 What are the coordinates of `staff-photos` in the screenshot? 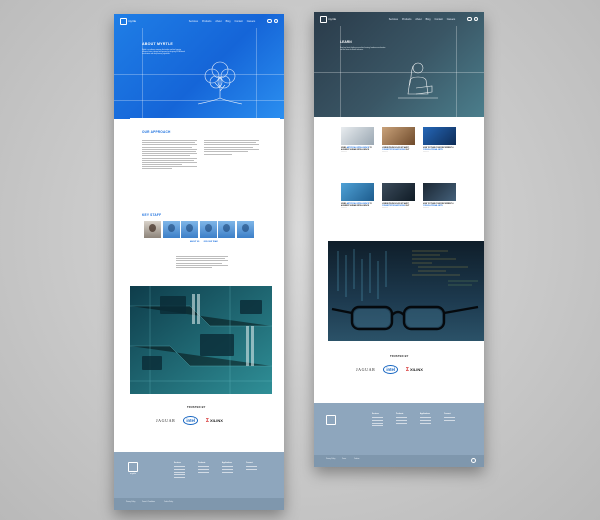 It's located at (199, 229).